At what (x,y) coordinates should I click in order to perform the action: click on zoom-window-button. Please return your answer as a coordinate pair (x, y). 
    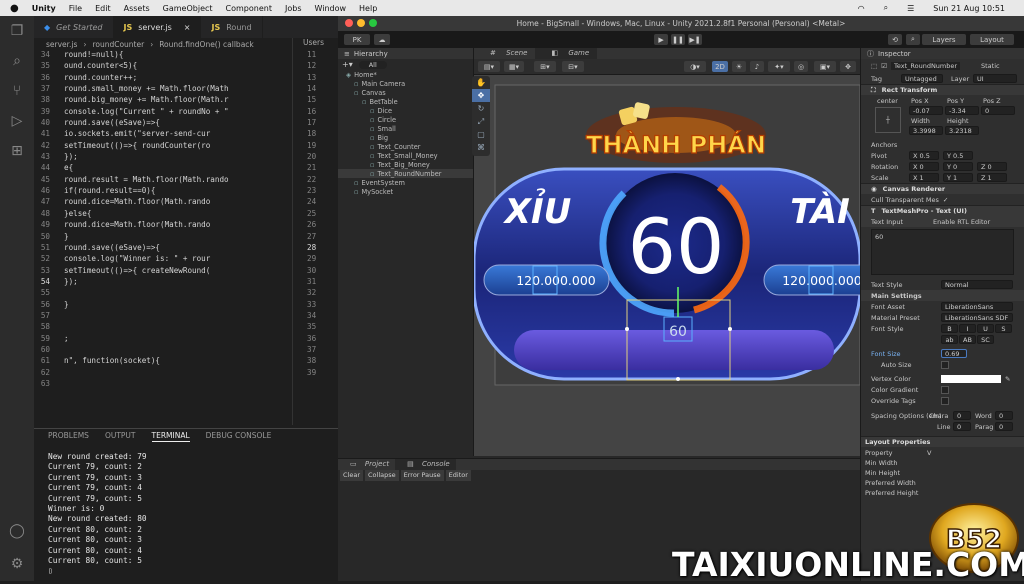
    Looking at the image, I should click on (373, 23).